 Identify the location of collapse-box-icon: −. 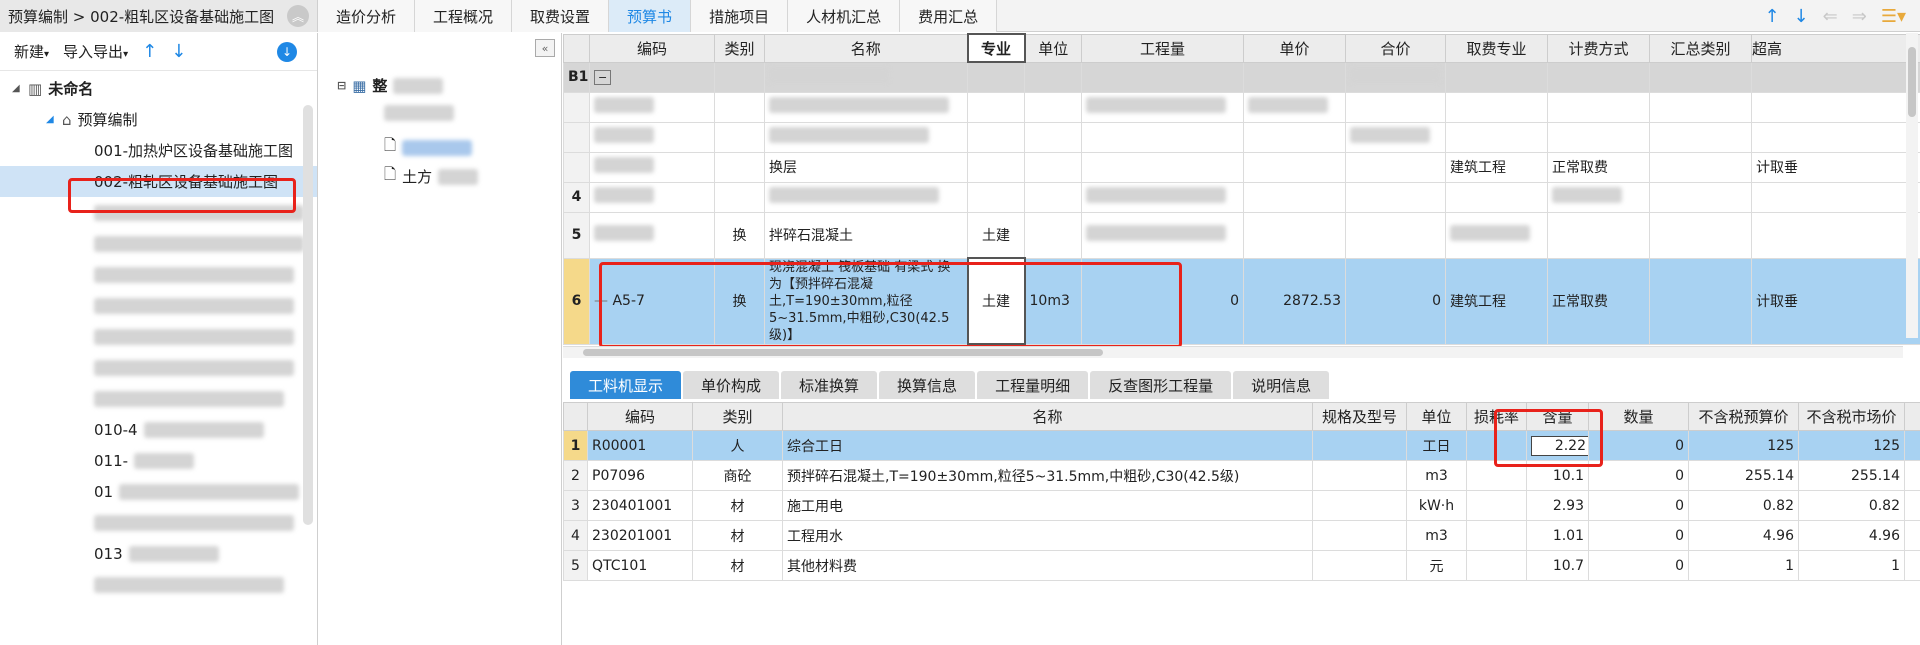
(603, 77).